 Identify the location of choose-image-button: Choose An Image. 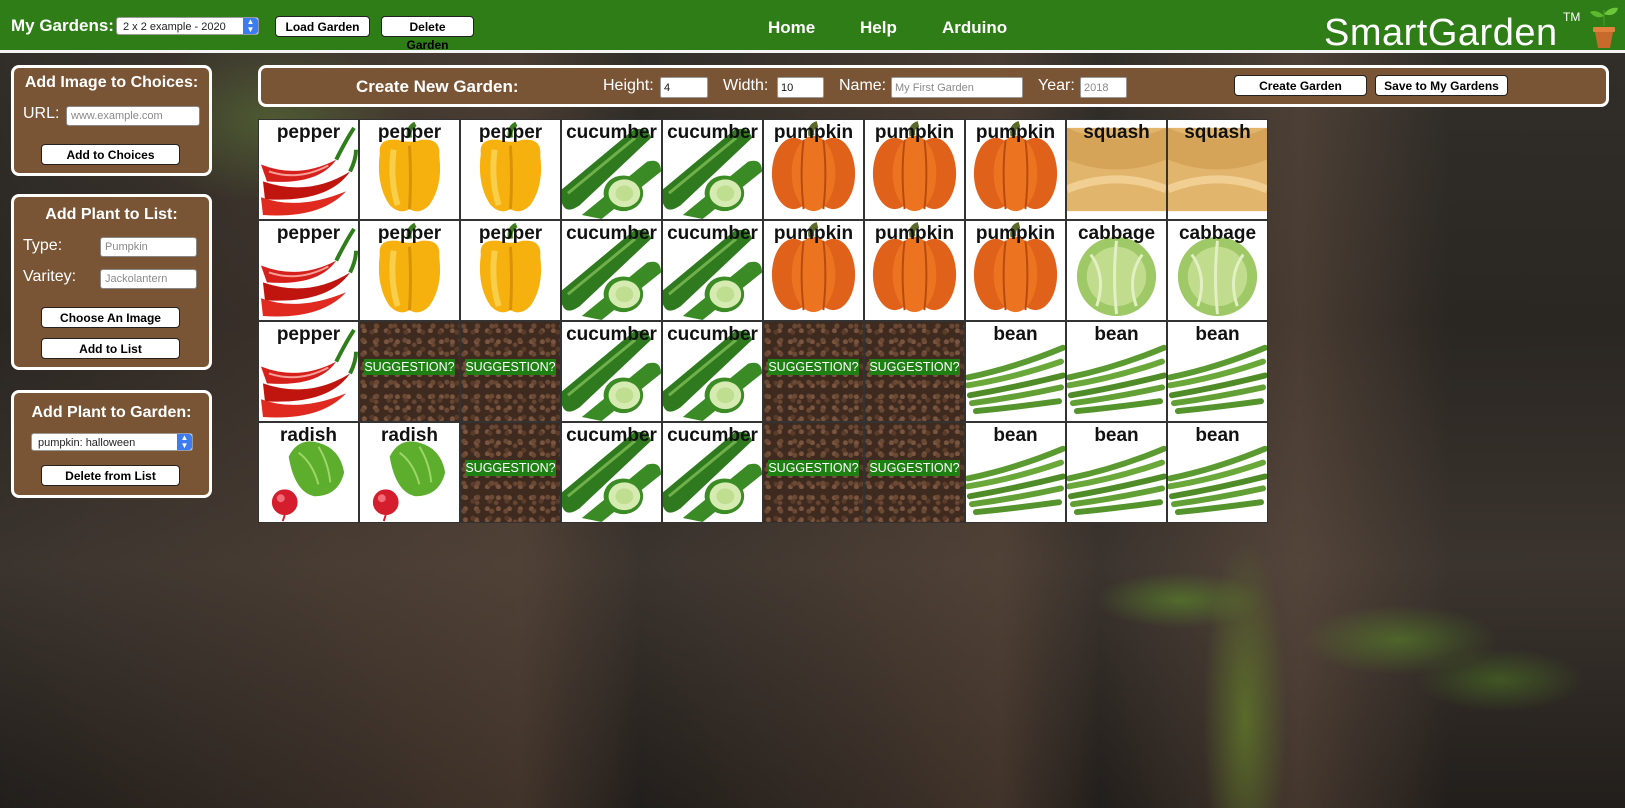
(110, 317).